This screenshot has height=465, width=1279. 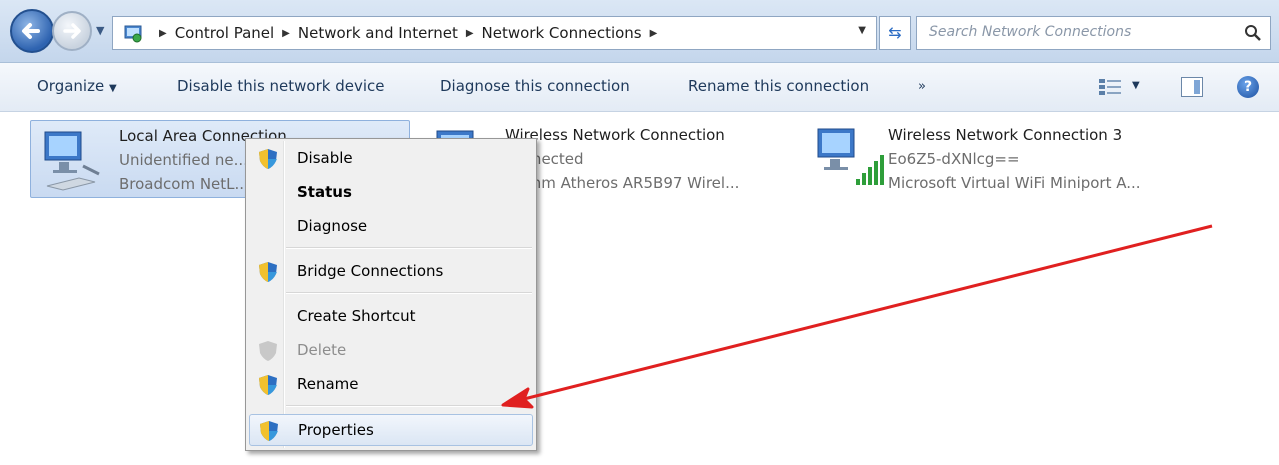 What do you see at coordinates (391, 385) in the screenshot?
I see `menu-item-rename: Rename` at bounding box center [391, 385].